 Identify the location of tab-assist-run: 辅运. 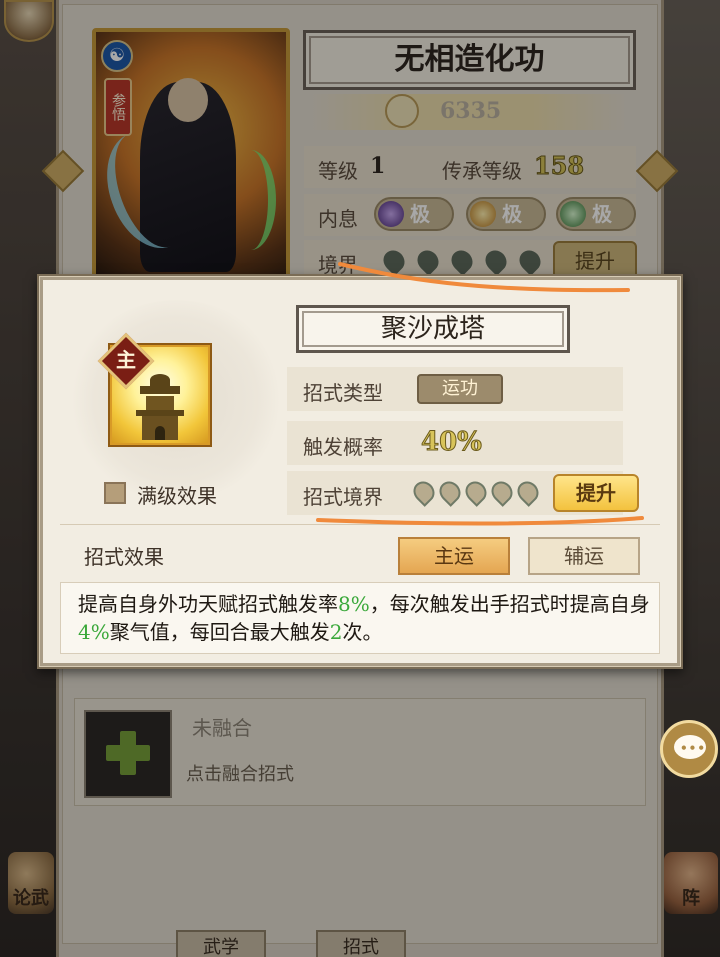
(584, 556).